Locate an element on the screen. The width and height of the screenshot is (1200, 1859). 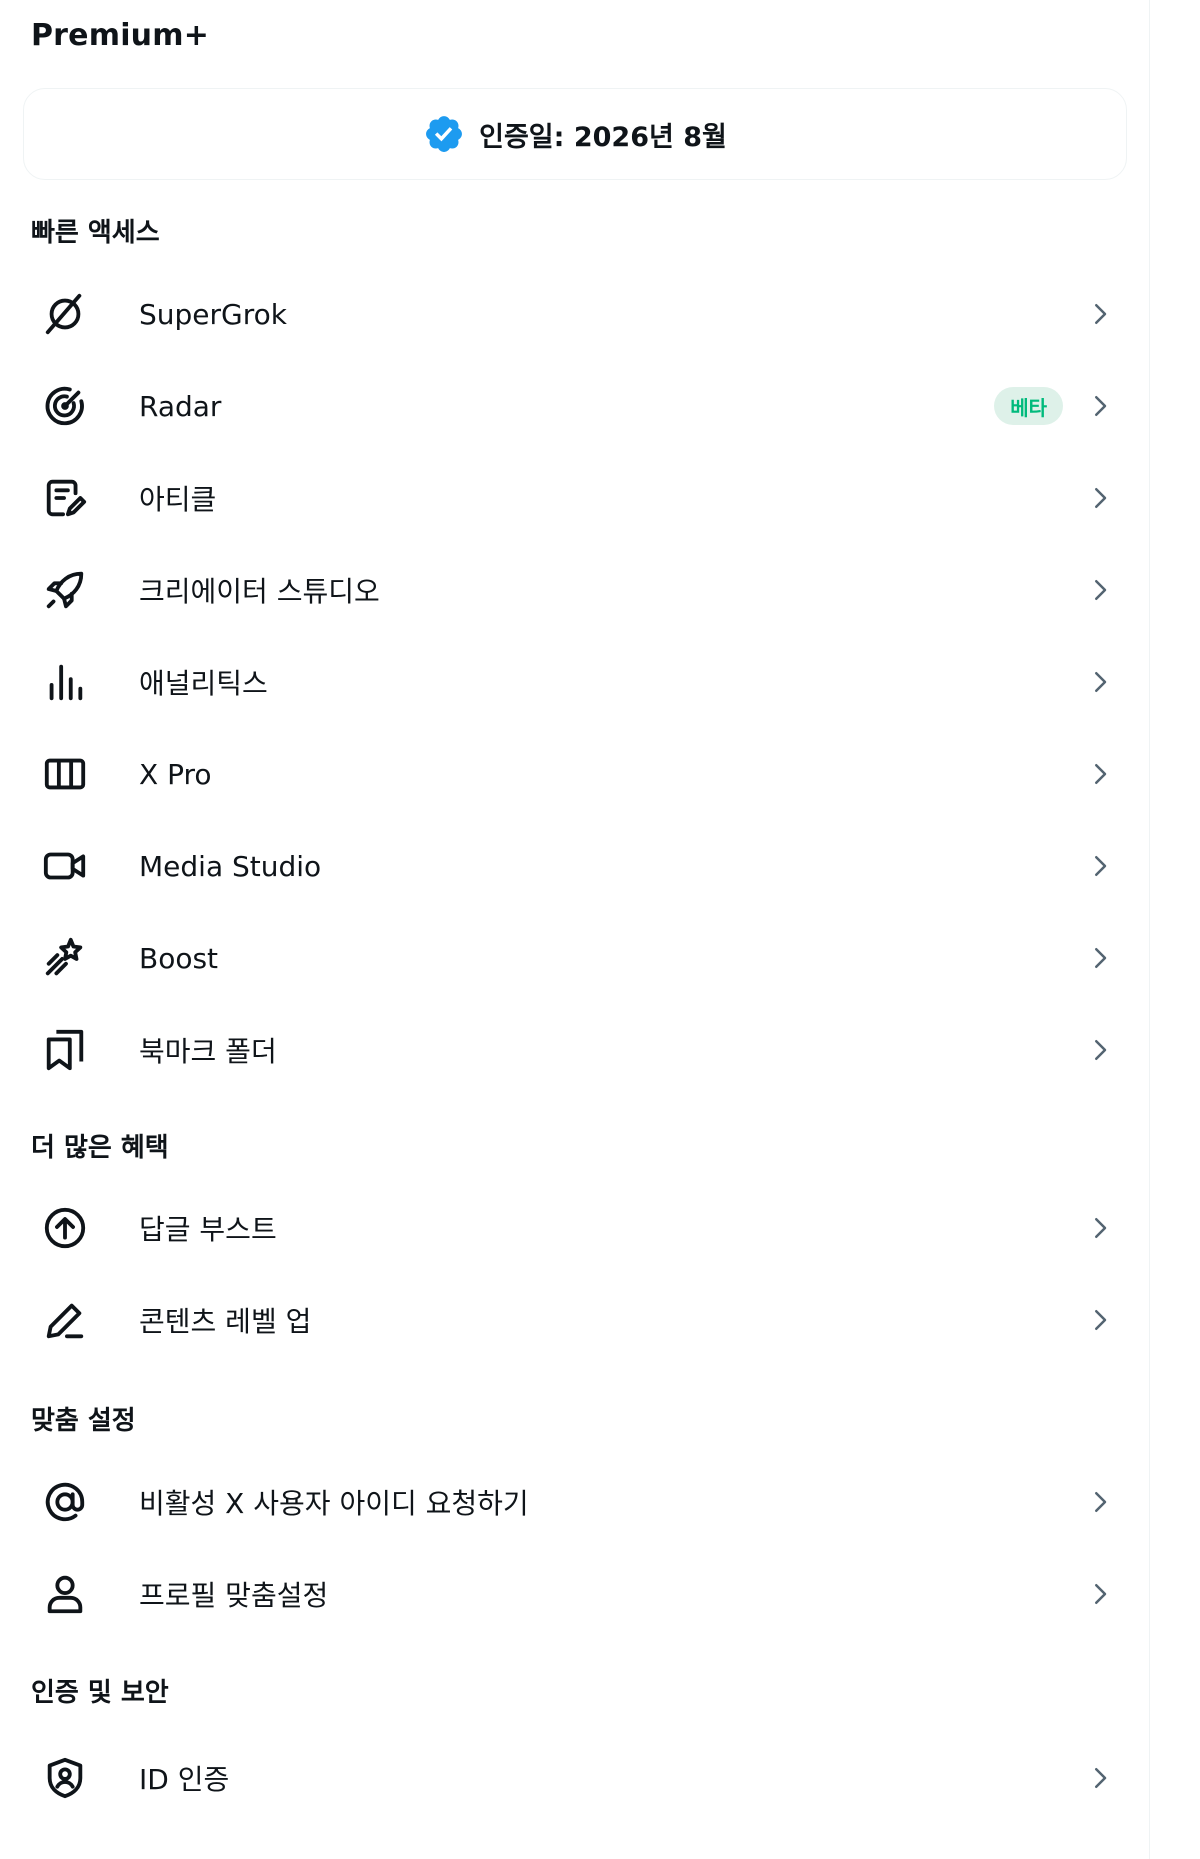
rocket-icon is located at coordinates (65, 590).